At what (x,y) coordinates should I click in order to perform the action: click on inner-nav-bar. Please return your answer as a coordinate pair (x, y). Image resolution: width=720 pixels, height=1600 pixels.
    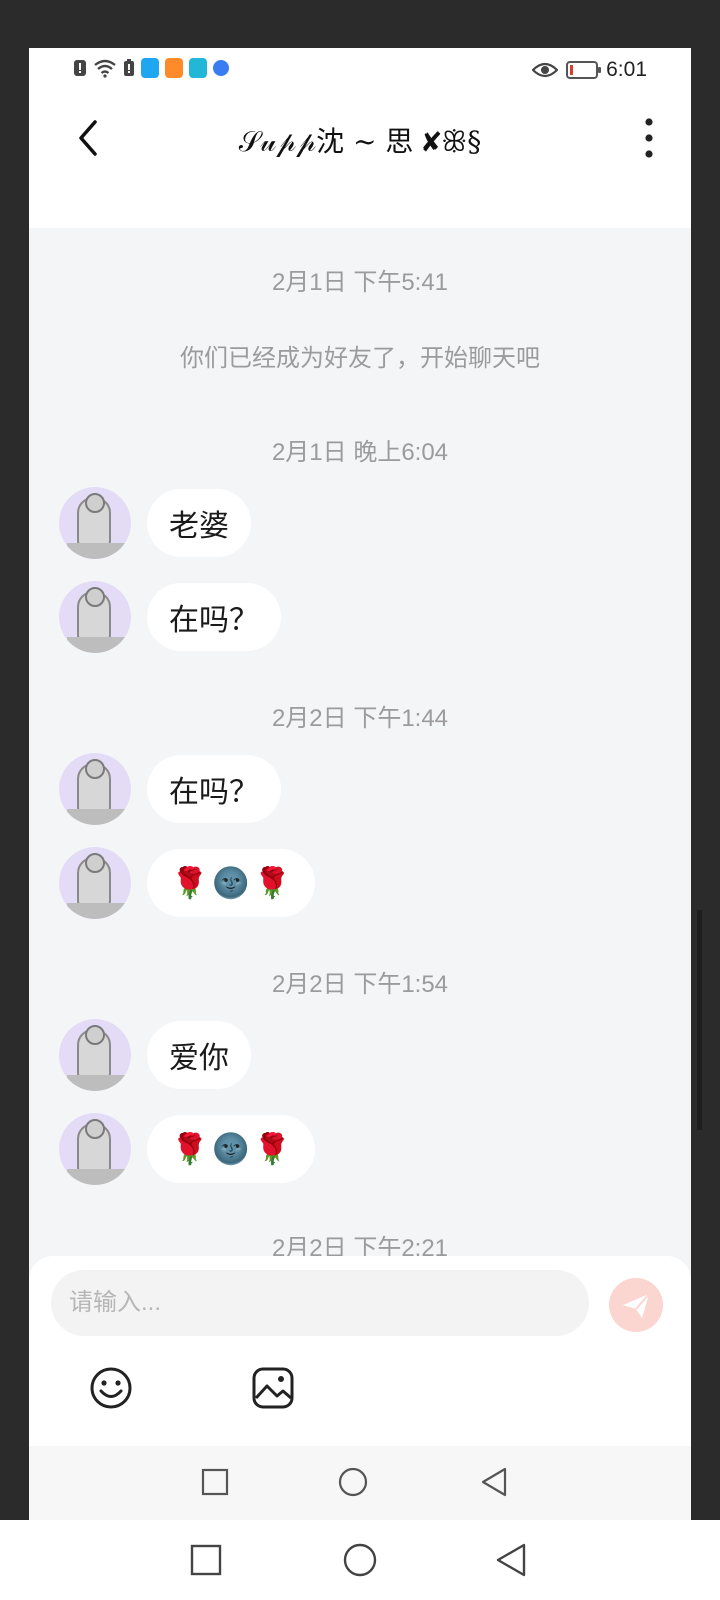
    Looking at the image, I should click on (360, 1483).